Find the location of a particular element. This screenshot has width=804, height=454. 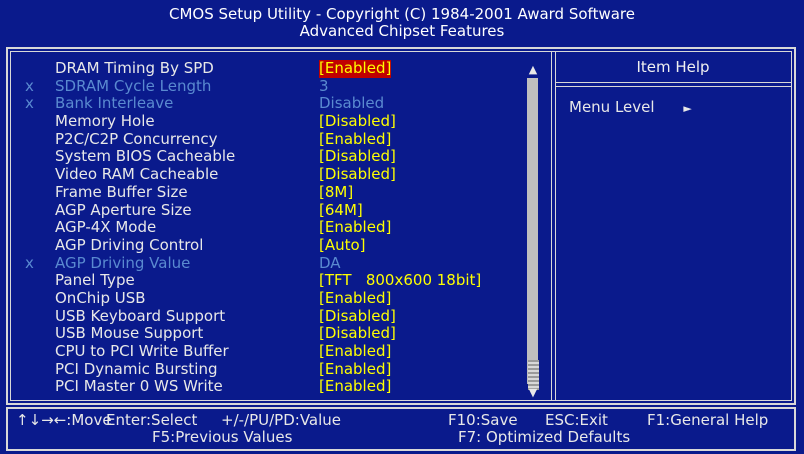

setting-label: DRAM Timing By SPD is located at coordinates (134, 68).